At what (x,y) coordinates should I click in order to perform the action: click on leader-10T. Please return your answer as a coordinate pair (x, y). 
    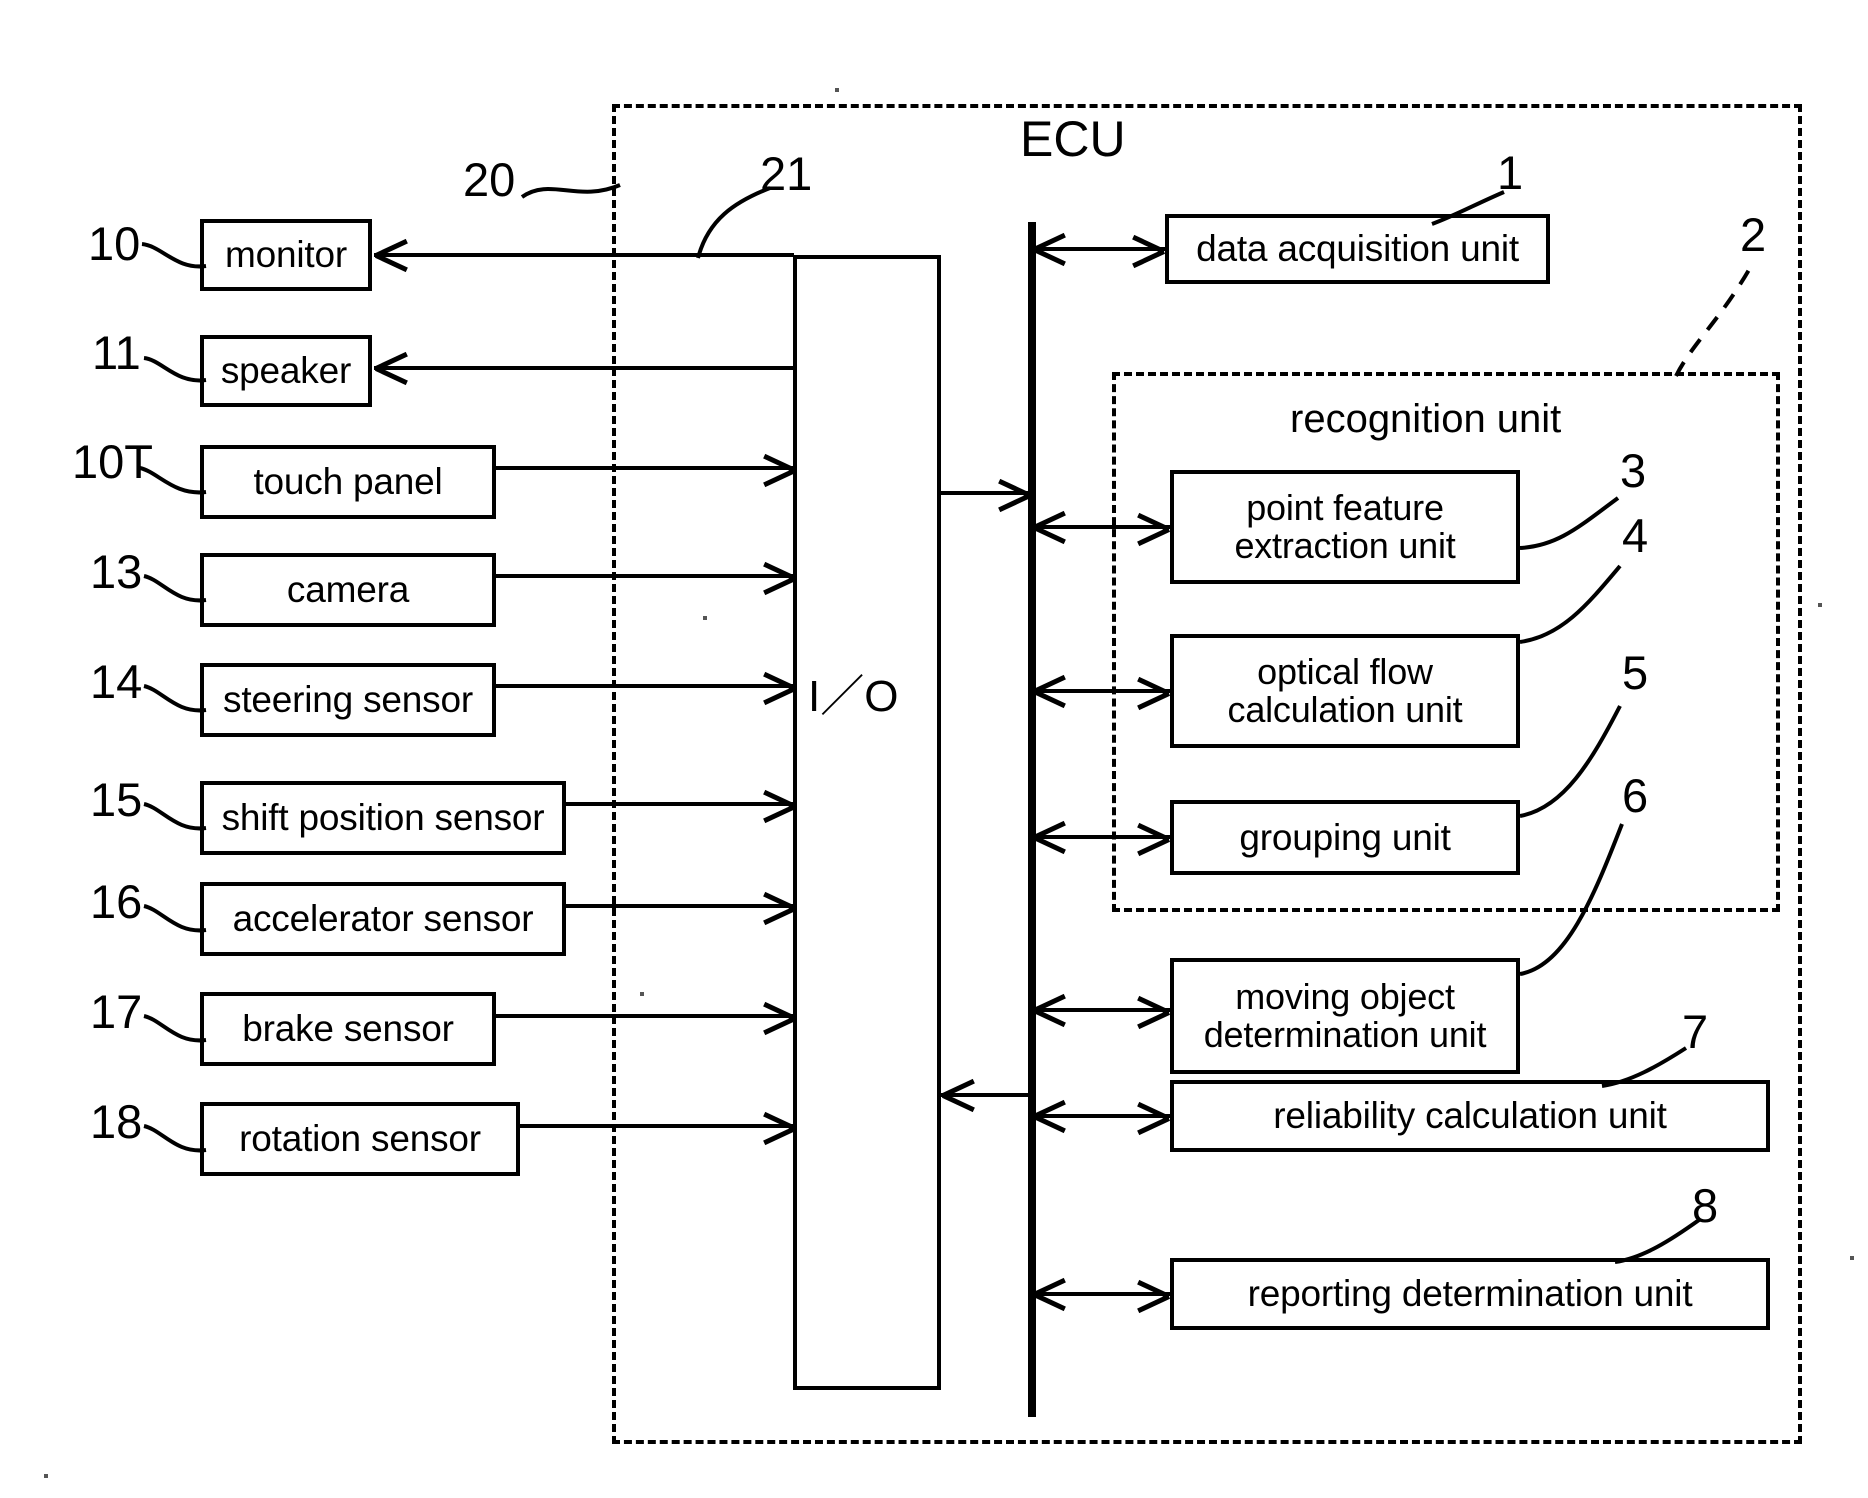
    Looking at the image, I should click on (173, 480).